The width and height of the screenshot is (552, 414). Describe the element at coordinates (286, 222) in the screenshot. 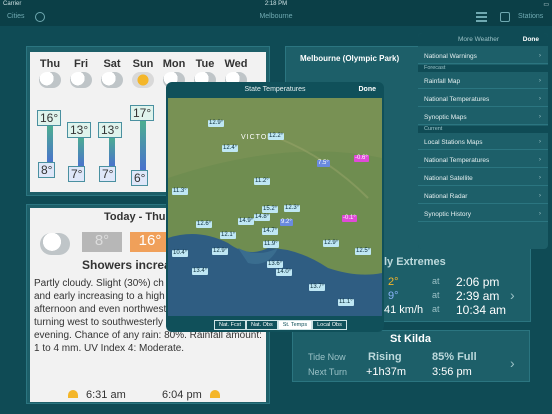

I see `temp-marker: 9.2°` at that location.